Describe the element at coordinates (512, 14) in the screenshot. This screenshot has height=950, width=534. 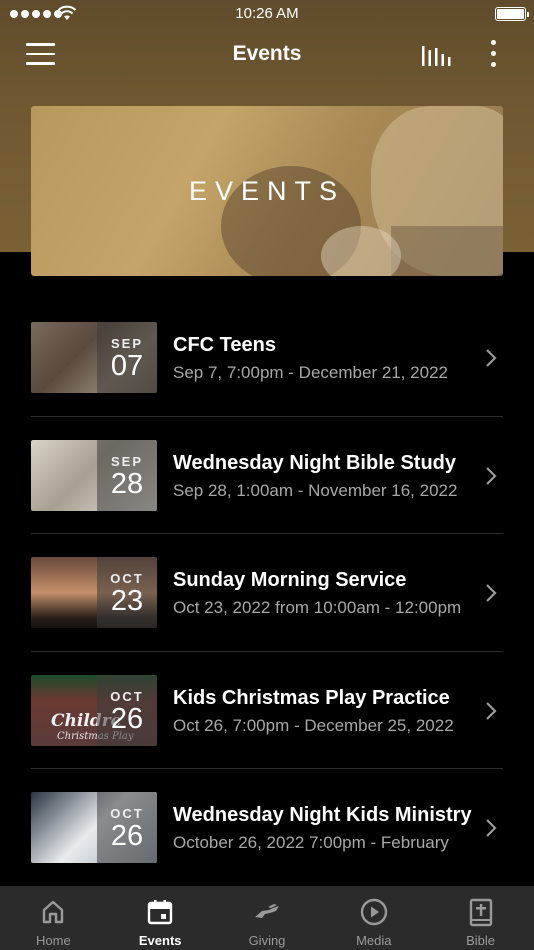
I see `battery-icon` at that location.